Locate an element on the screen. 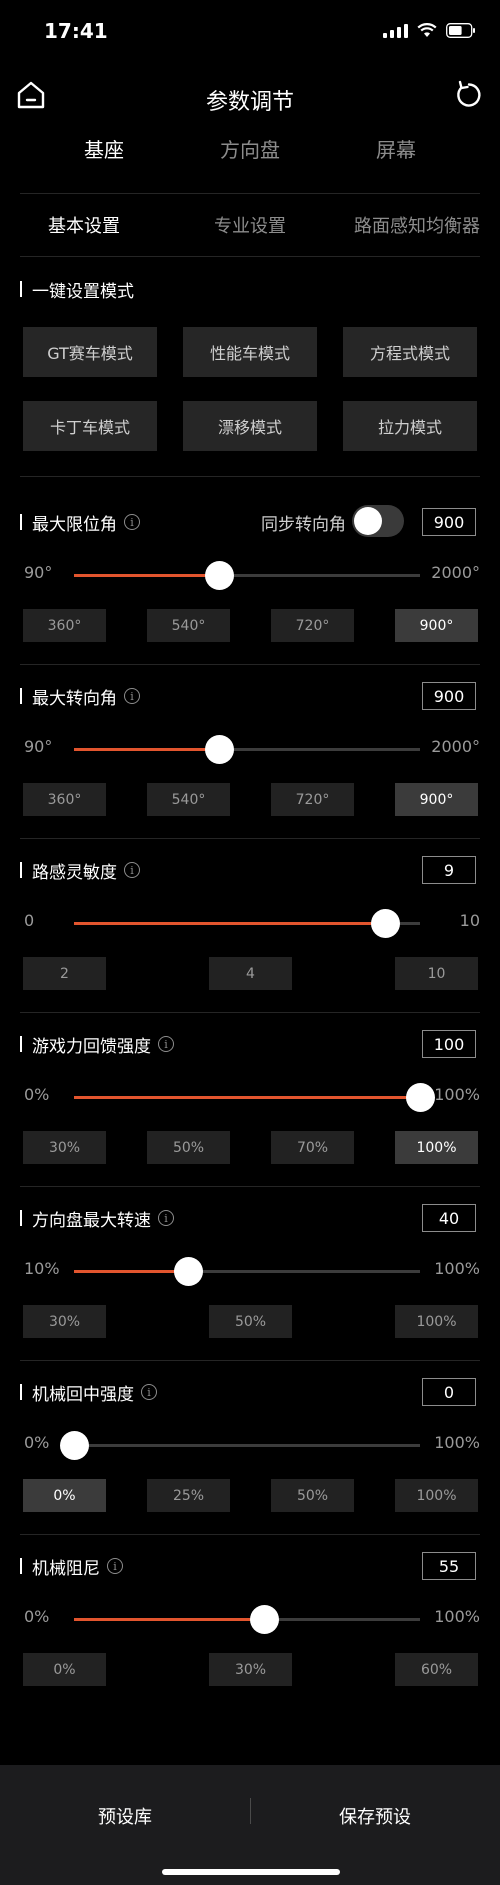  mechanical-damping-label: 机械阻尼 is located at coordinates (66, 1568).